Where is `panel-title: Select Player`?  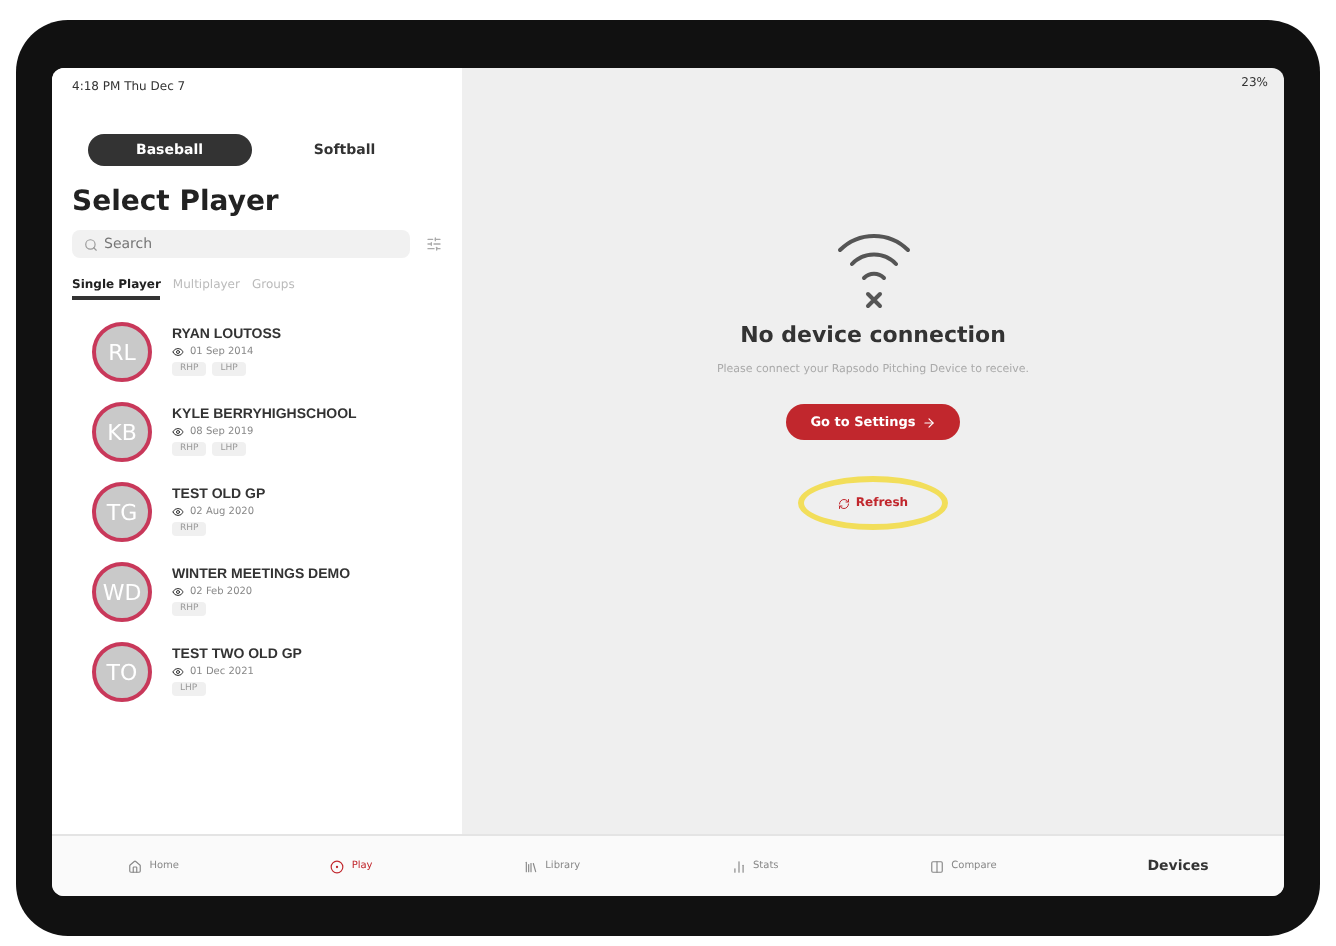 panel-title: Select Player is located at coordinates (176, 202).